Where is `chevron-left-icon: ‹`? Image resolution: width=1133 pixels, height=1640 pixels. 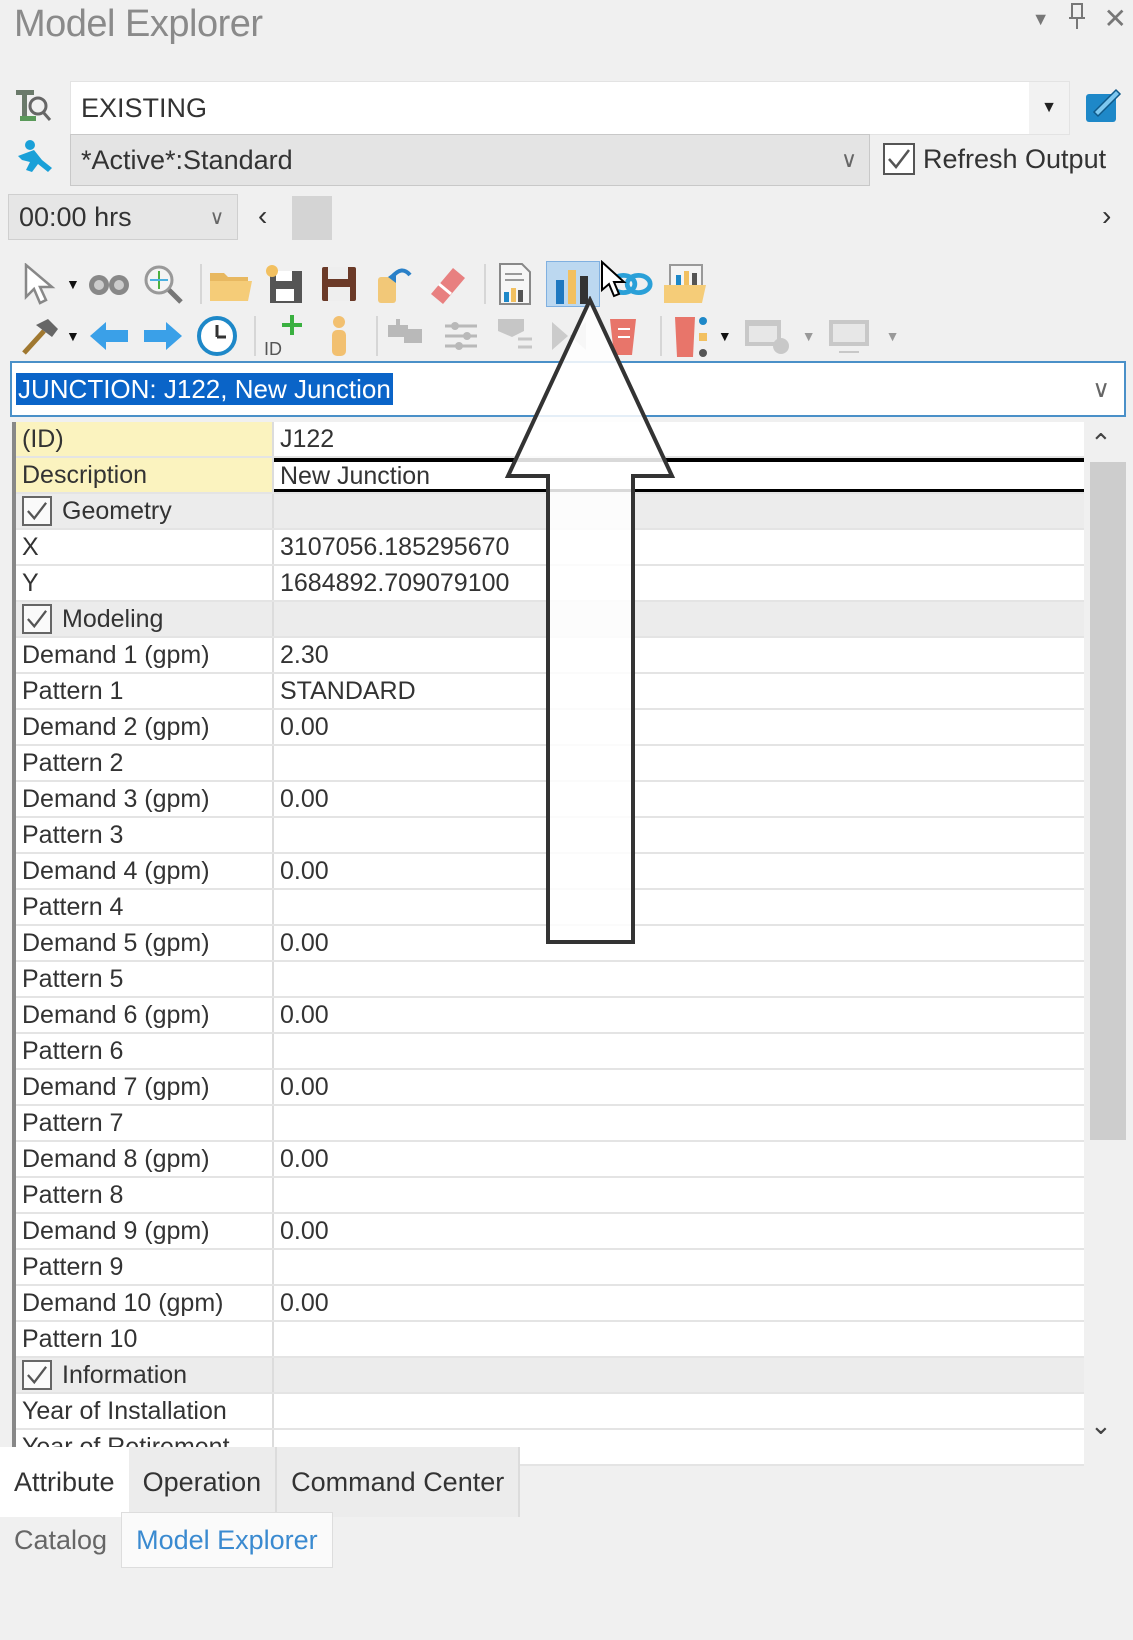 chevron-left-icon: ‹ is located at coordinates (262, 216).